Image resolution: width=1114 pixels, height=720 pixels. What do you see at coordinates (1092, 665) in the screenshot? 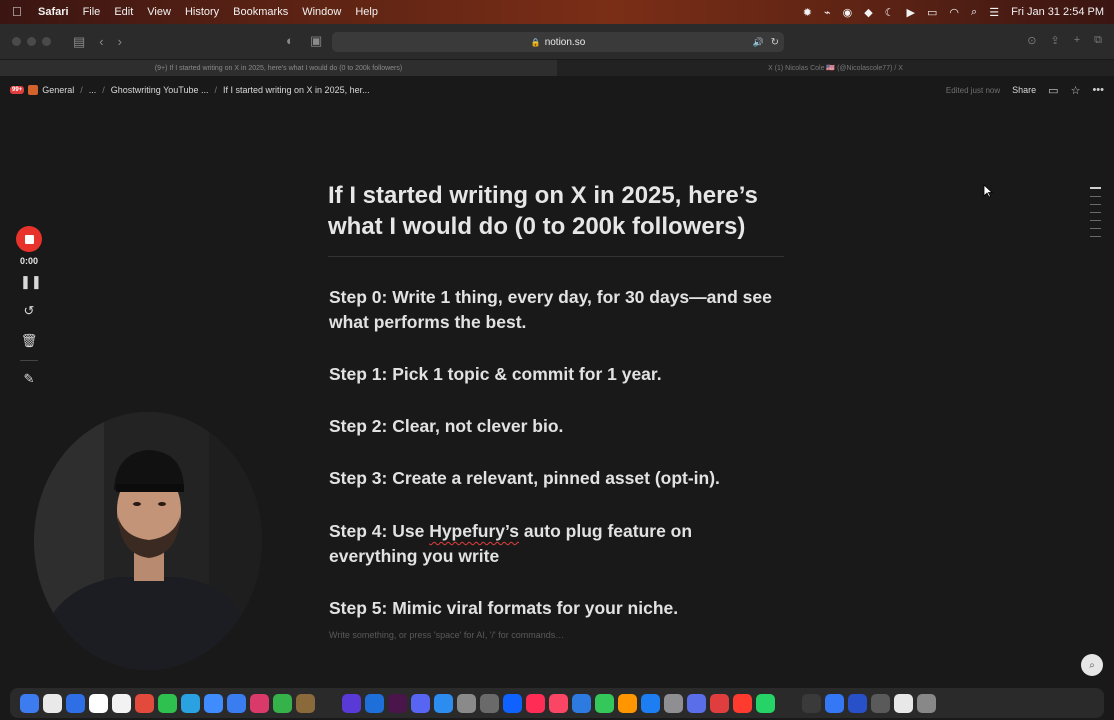
I see `zoom-lens-button: ⌕` at bounding box center [1092, 665].